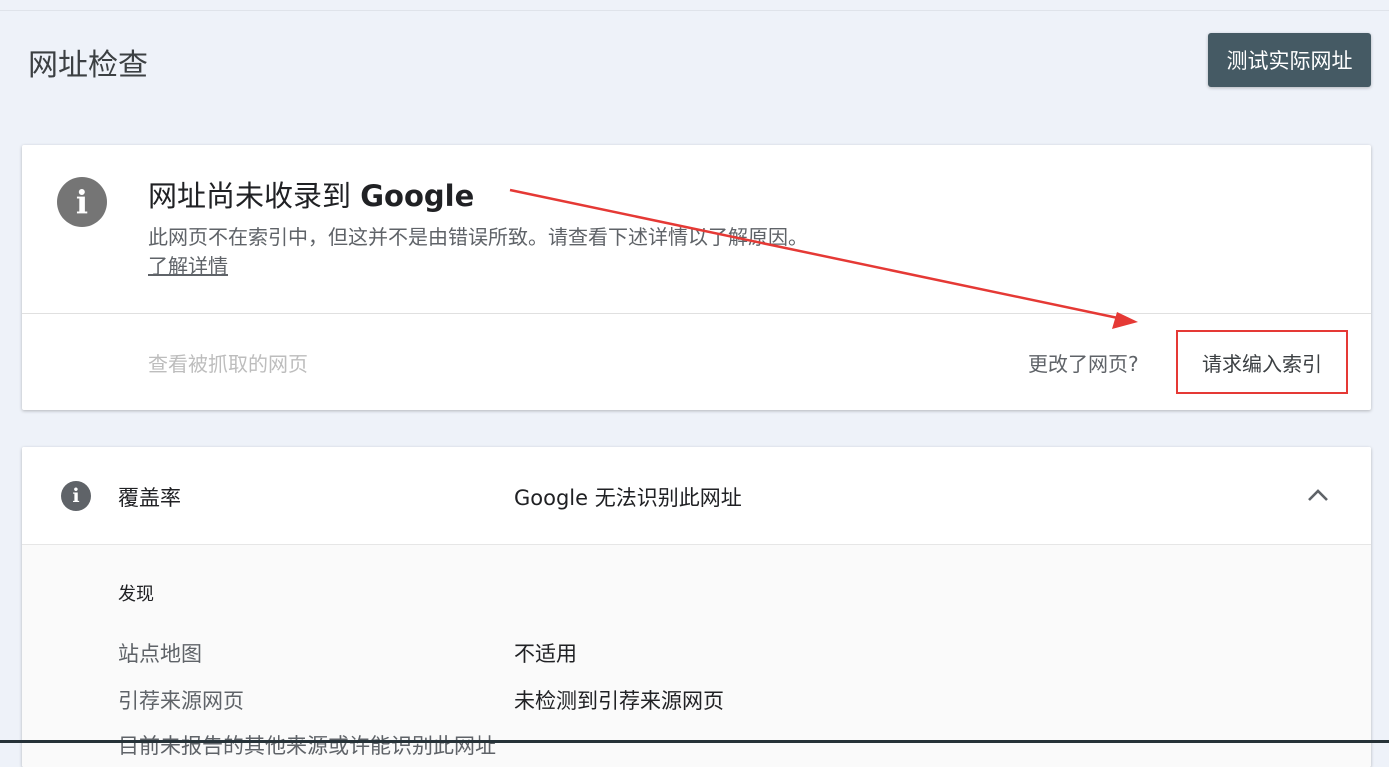 This screenshot has width=1389, height=767. What do you see at coordinates (619, 701) in the screenshot?
I see `detail-row-value: 未检测到引荐来源网页` at bounding box center [619, 701].